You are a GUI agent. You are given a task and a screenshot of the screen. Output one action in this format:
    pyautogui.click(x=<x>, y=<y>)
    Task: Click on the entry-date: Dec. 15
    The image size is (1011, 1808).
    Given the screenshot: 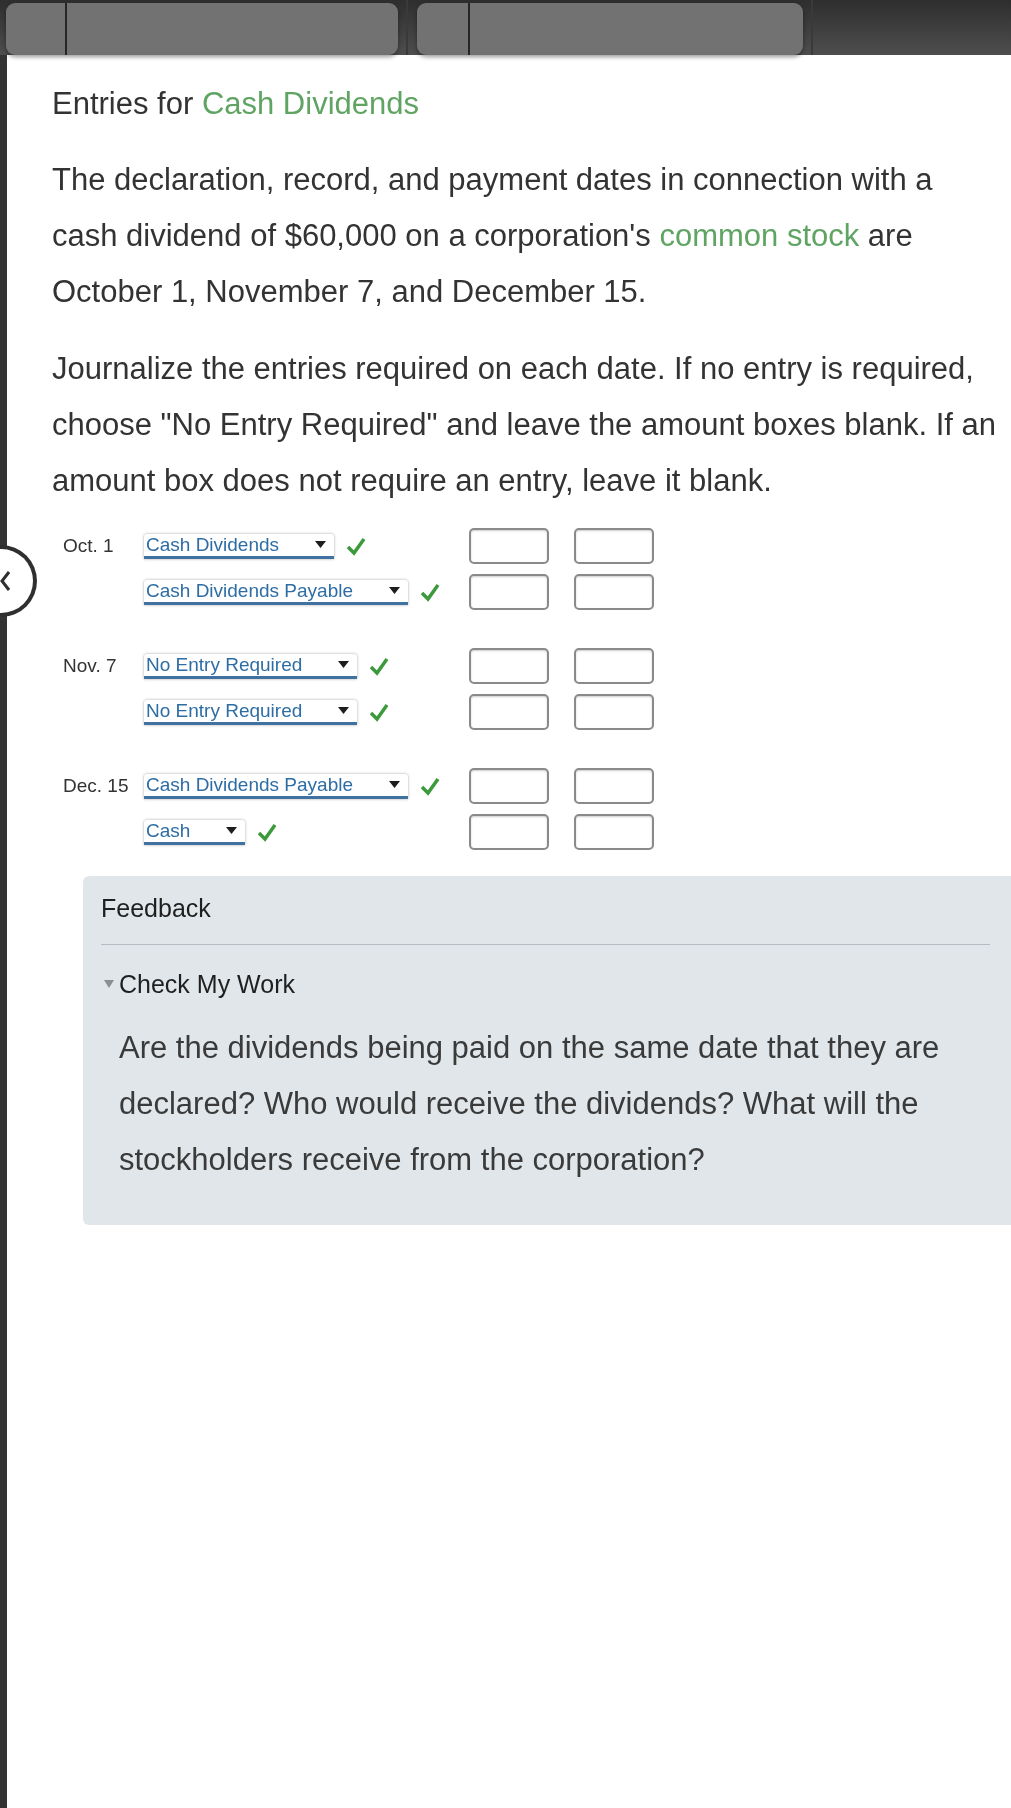 What is the action you would take?
    pyautogui.click(x=96, y=785)
    